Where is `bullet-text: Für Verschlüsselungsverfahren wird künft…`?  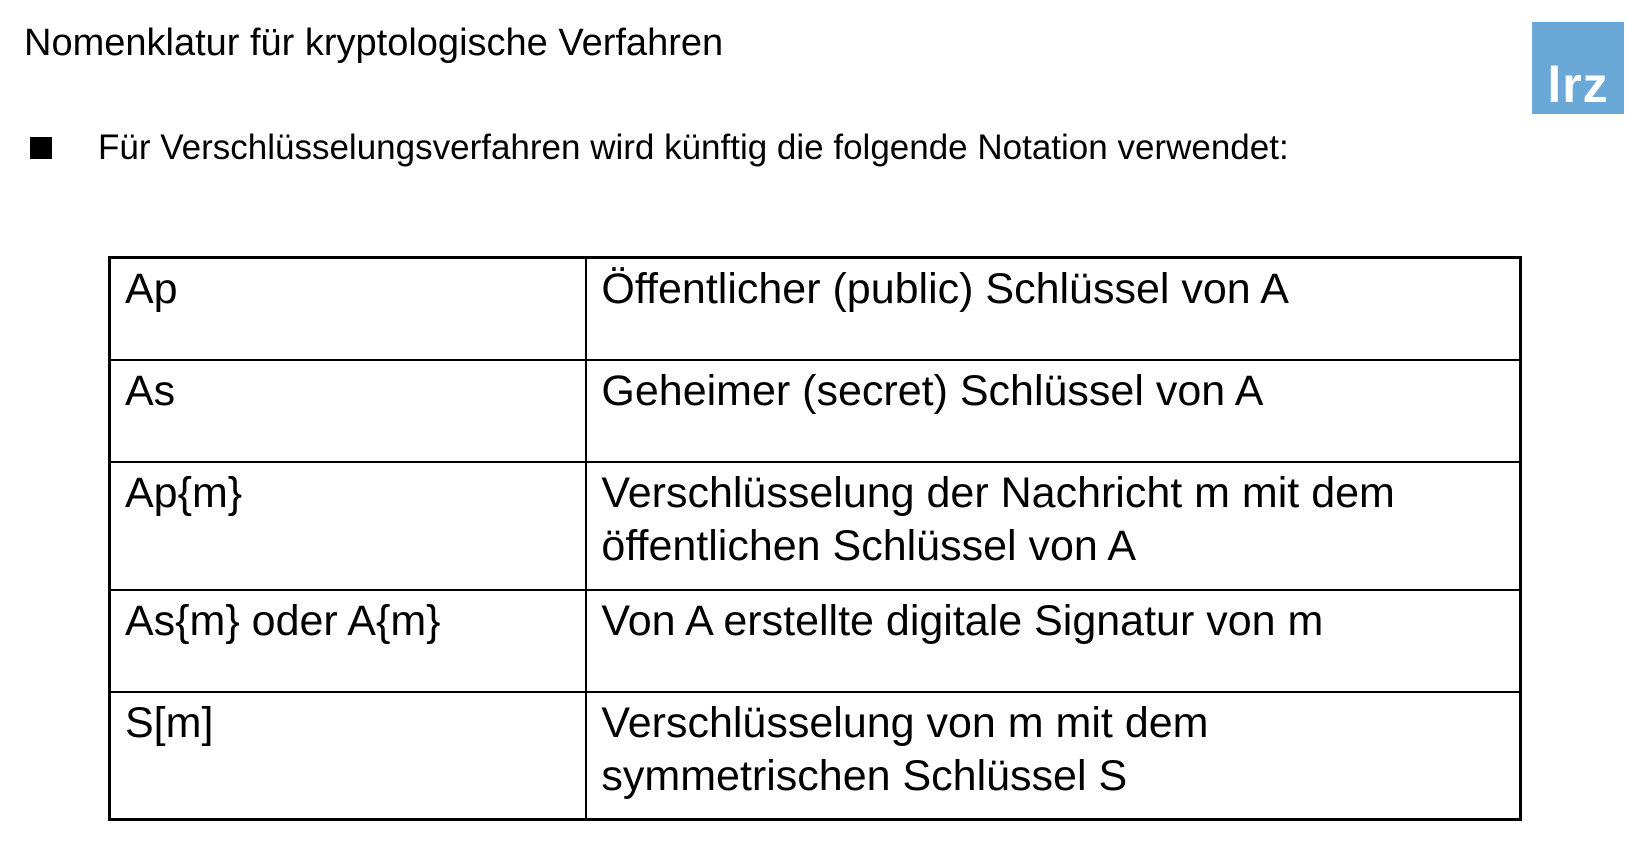
bullet-text: Für Verschlüsselungsverfahren wird künft… is located at coordinates (693, 147).